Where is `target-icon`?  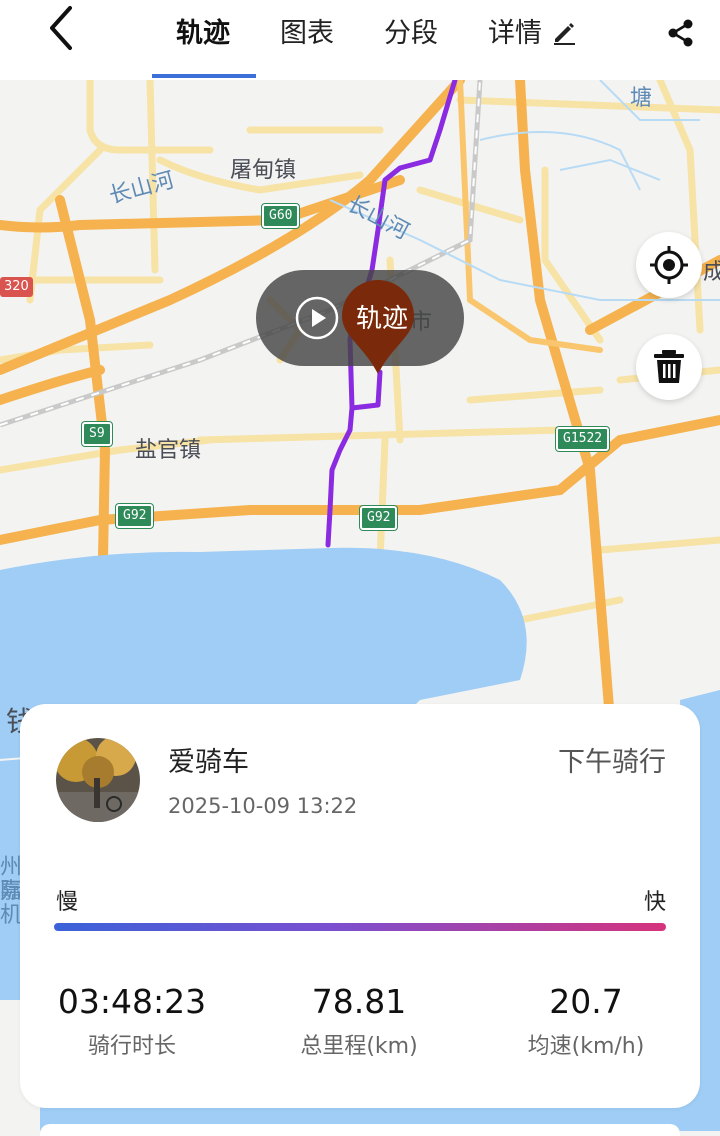
target-icon is located at coordinates (669, 265).